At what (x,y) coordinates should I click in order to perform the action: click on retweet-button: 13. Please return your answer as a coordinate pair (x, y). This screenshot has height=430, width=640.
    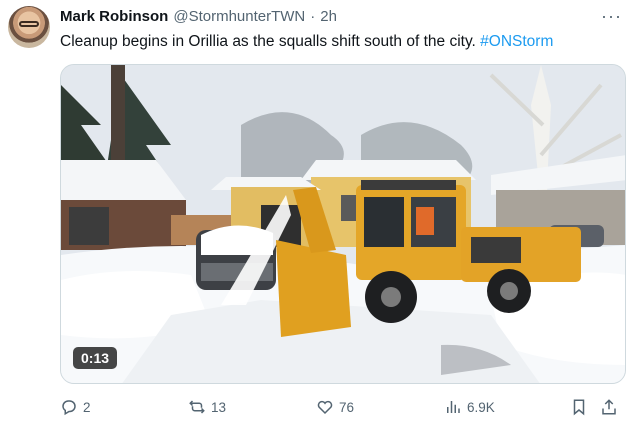
    Looking at the image, I should click on (207, 407).